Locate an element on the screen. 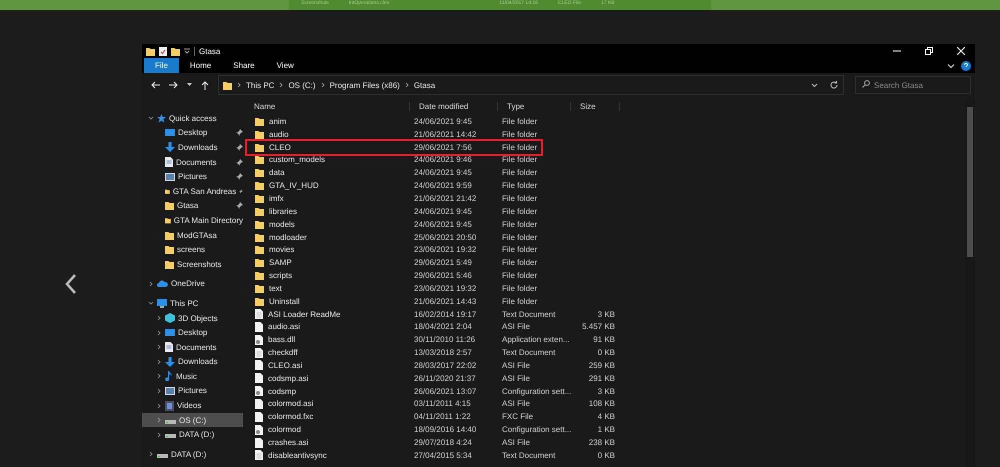 Image resolution: width=1000 pixels, height=467 pixels. file-name: ASI Loader ReadMe is located at coordinates (327, 314).